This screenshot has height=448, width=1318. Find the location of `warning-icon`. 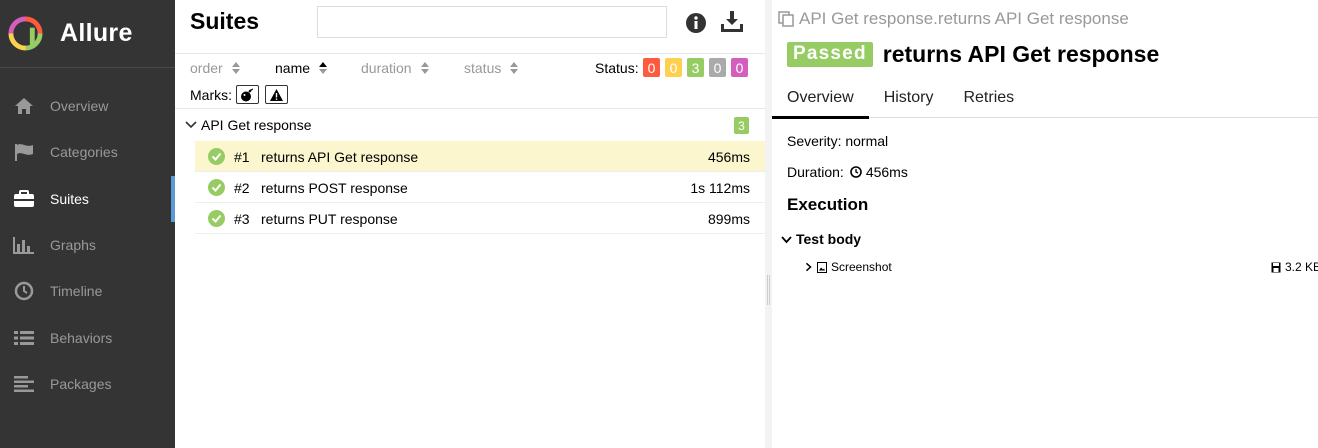

warning-icon is located at coordinates (276, 94).